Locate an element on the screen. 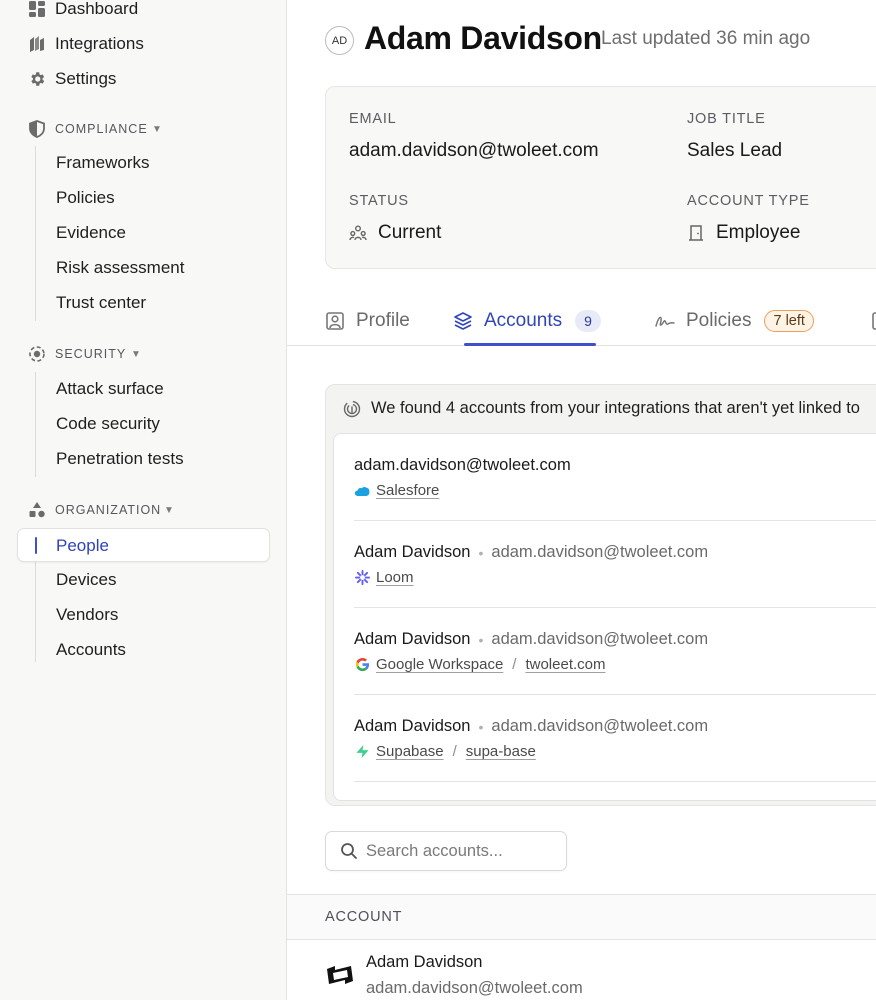 The height and width of the screenshot is (1000, 876). sidebar-item-label: Penetration tests is located at coordinates (120, 458).